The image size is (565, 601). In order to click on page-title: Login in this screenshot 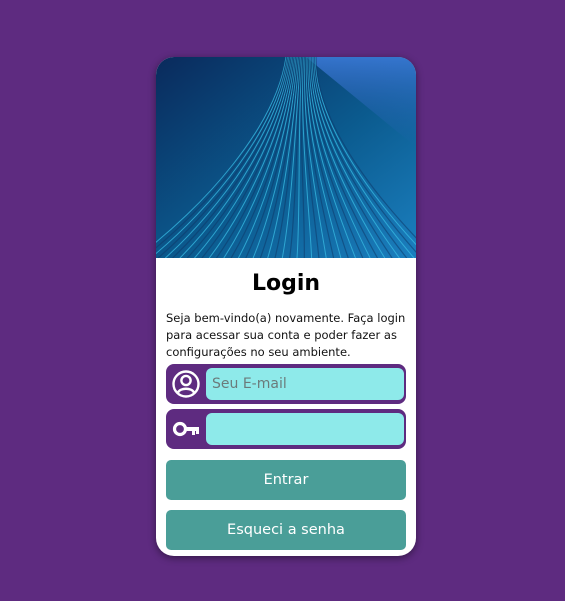, I will do `click(286, 283)`.